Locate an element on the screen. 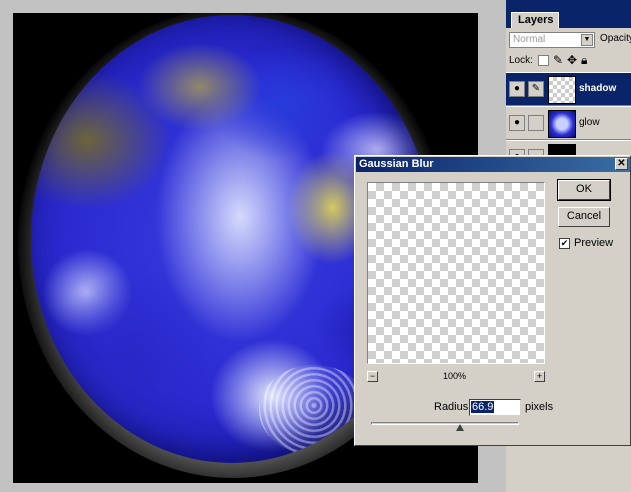 Image resolution: width=631 pixels, height=492 pixels. tab-layers: Layers is located at coordinates (535, 20).